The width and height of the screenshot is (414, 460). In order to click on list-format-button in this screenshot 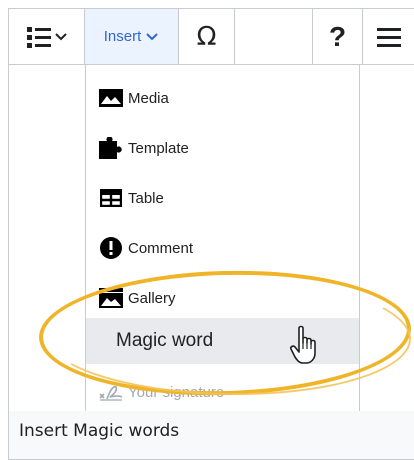, I will do `click(47, 36)`.